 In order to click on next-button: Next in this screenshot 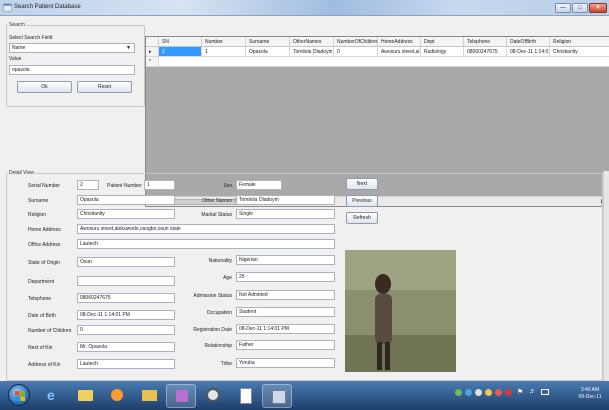, I will do `click(362, 184)`.